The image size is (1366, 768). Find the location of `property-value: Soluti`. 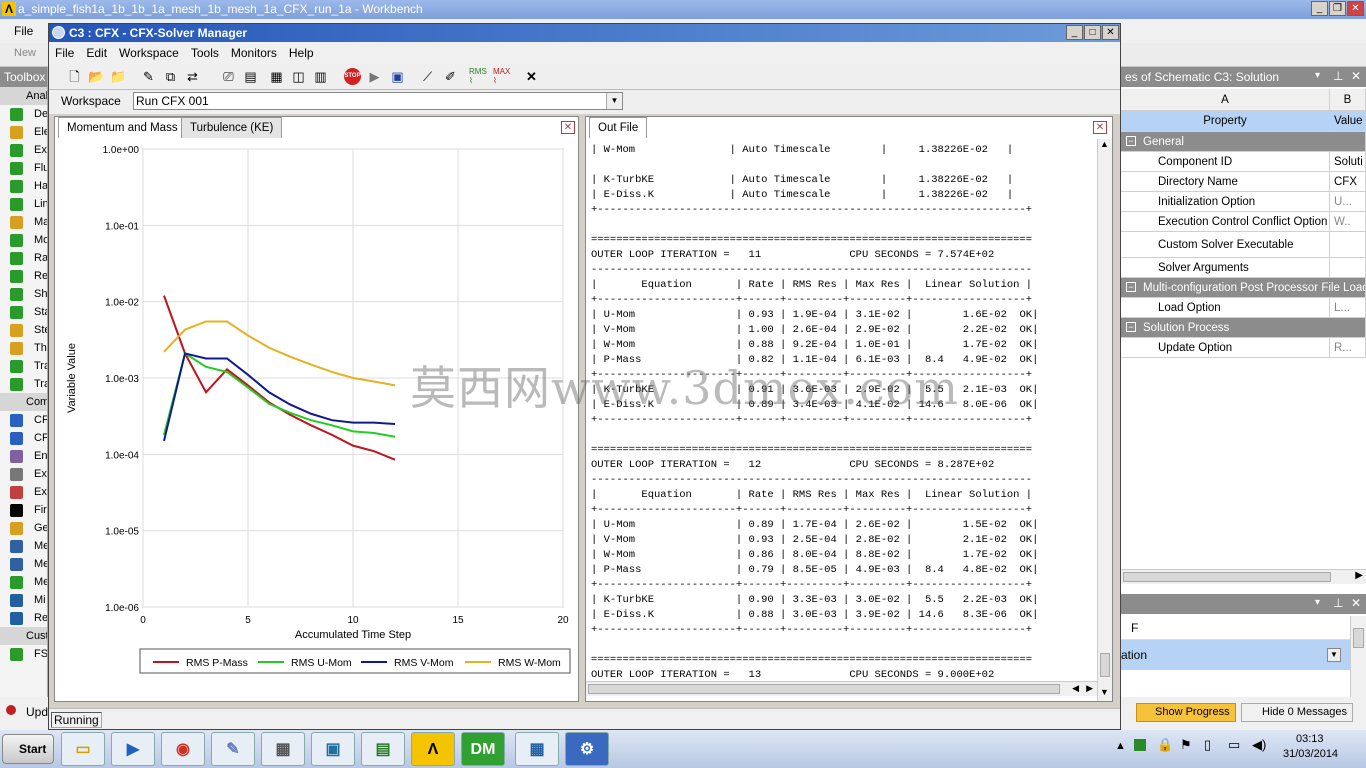

property-value: Soluti is located at coordinates (1348, 162).